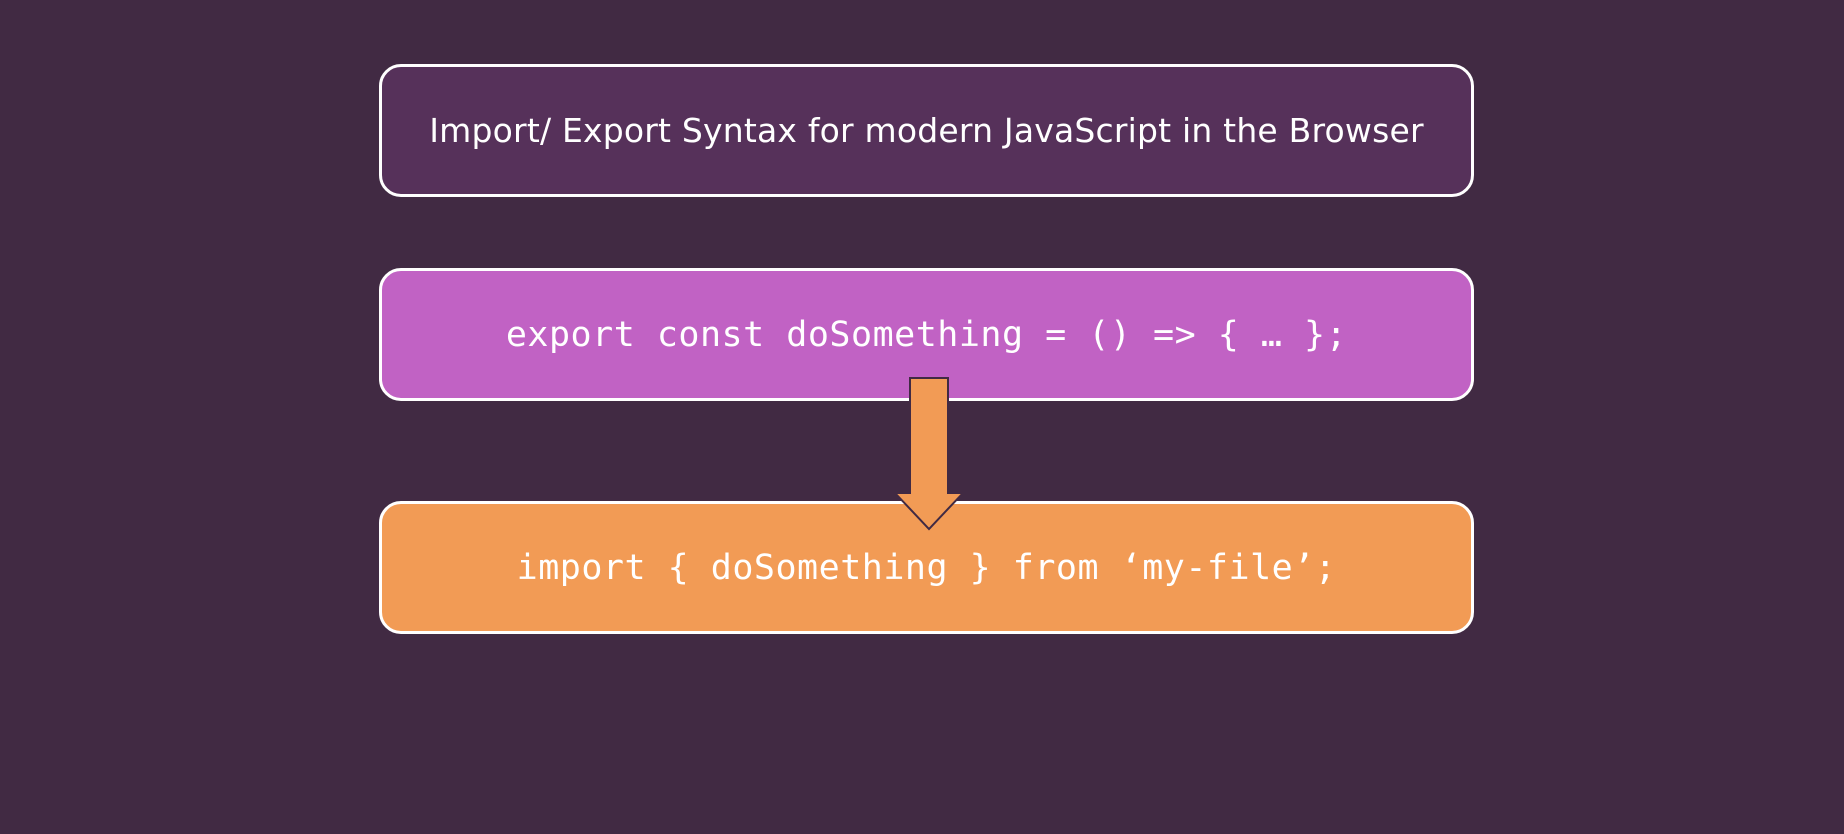  I want to click on arrow-down-icon, so click(929, 454).